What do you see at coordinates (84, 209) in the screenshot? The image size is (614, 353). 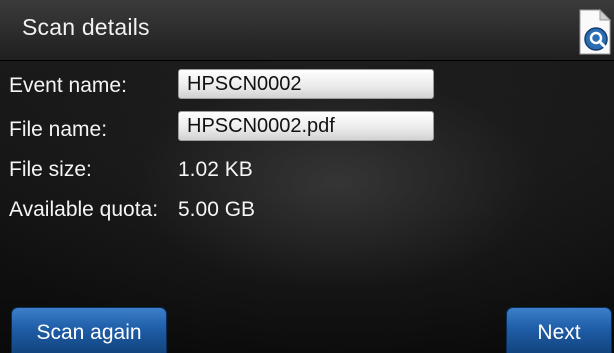 I see `available-quota-label: Available quota:` at bounding box center [84, 209].